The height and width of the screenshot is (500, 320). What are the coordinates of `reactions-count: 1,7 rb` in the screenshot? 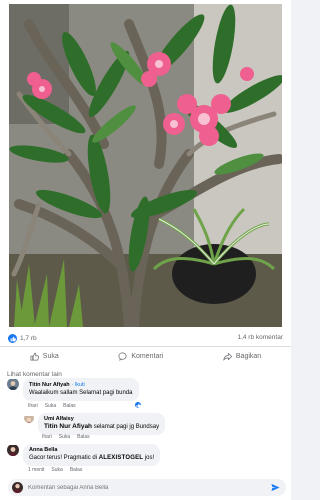 It's located at (28, 338).